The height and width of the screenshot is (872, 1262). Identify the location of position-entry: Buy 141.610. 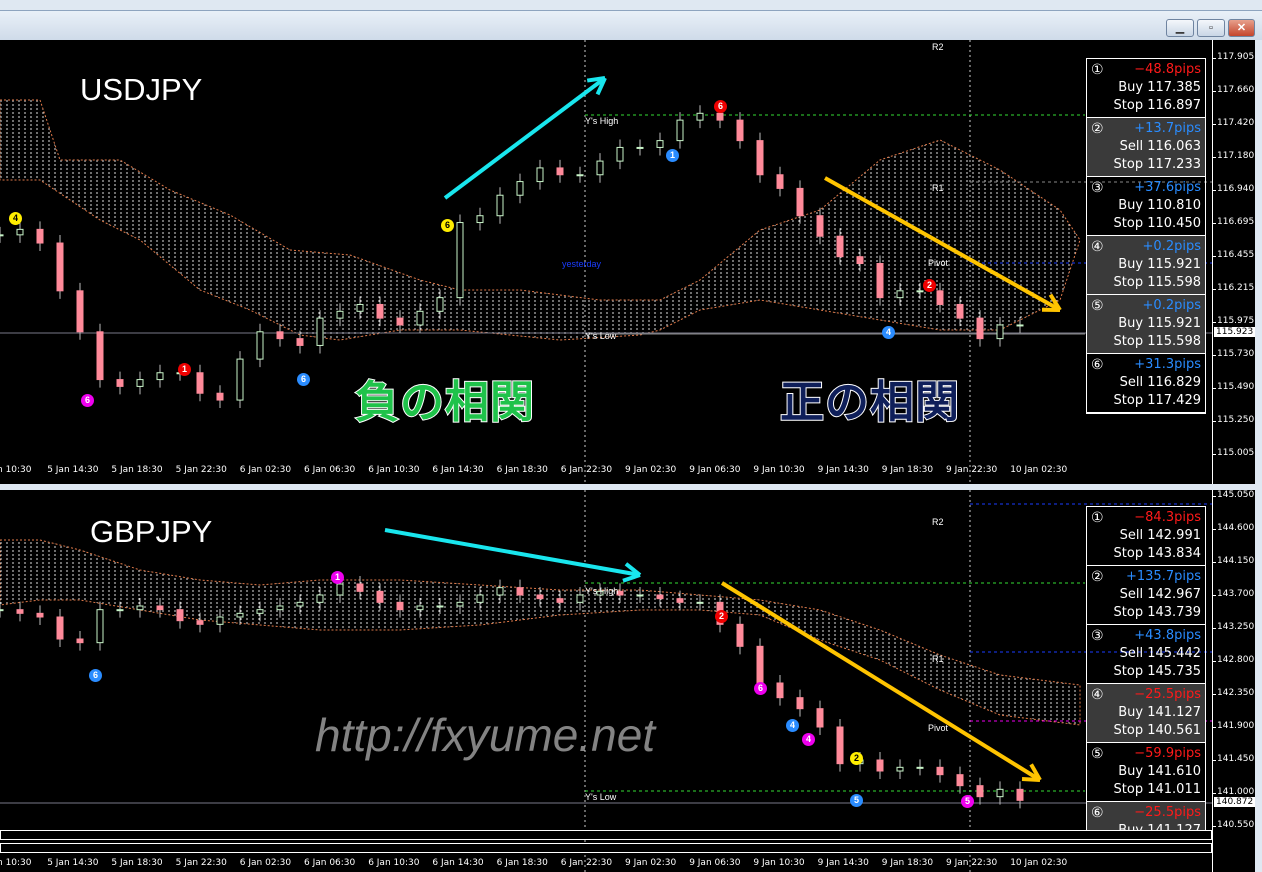
(1159, 771).